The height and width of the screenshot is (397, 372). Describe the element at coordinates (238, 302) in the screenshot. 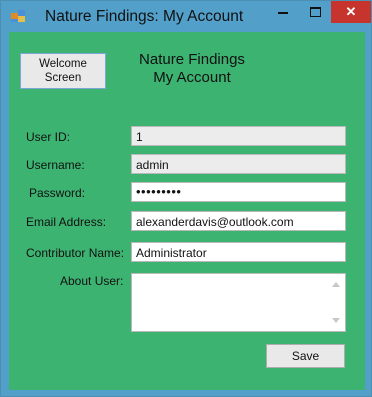

I see `about-user-textarea` at that location.